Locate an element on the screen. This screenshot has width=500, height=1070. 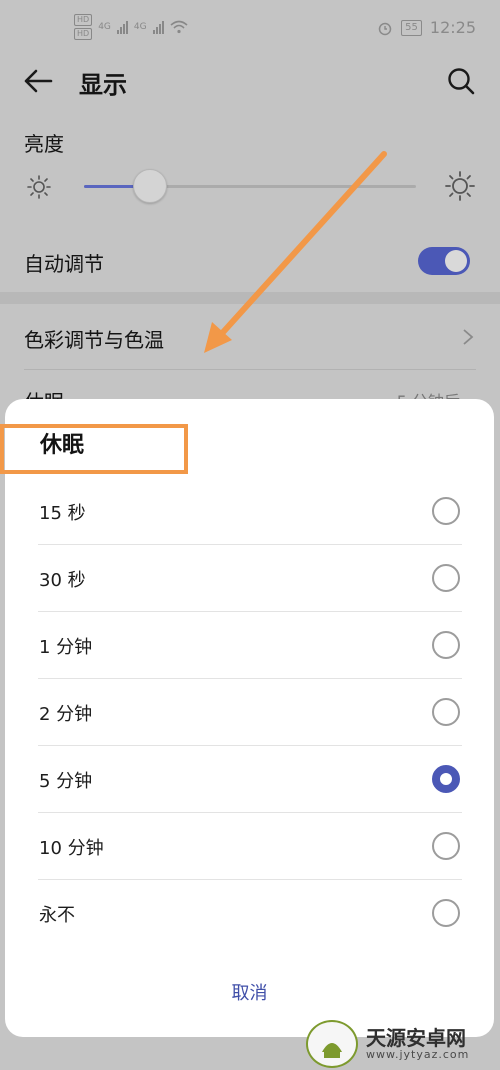
brightness-high-icon is located at coordinates (460, 186).